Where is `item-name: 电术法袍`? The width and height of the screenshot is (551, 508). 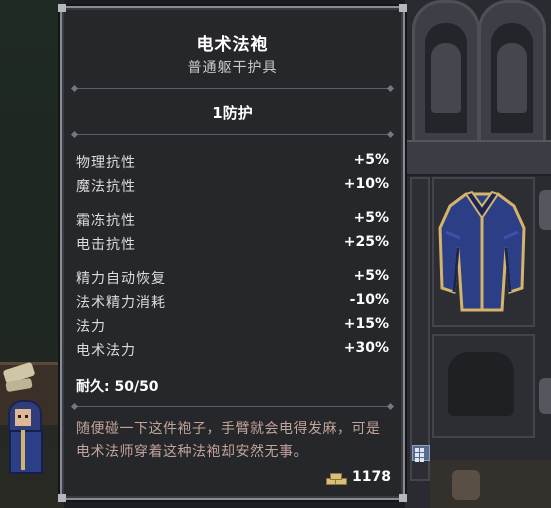
item-name: 电术法袍 is located at coordinates (232, 45).